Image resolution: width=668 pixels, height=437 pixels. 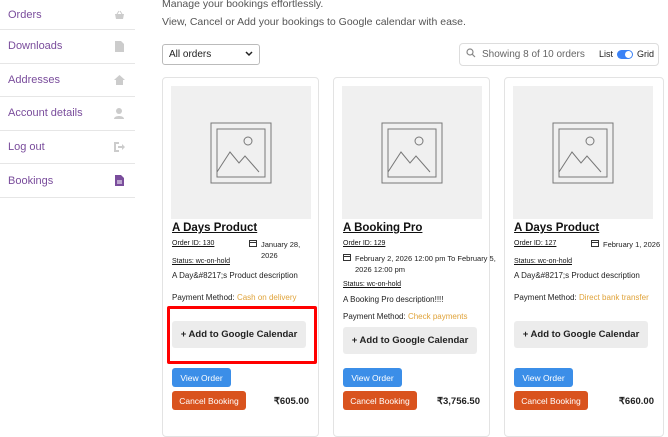 I want to click on booking-date: February 1, 2026, so click(x=625, y=244).